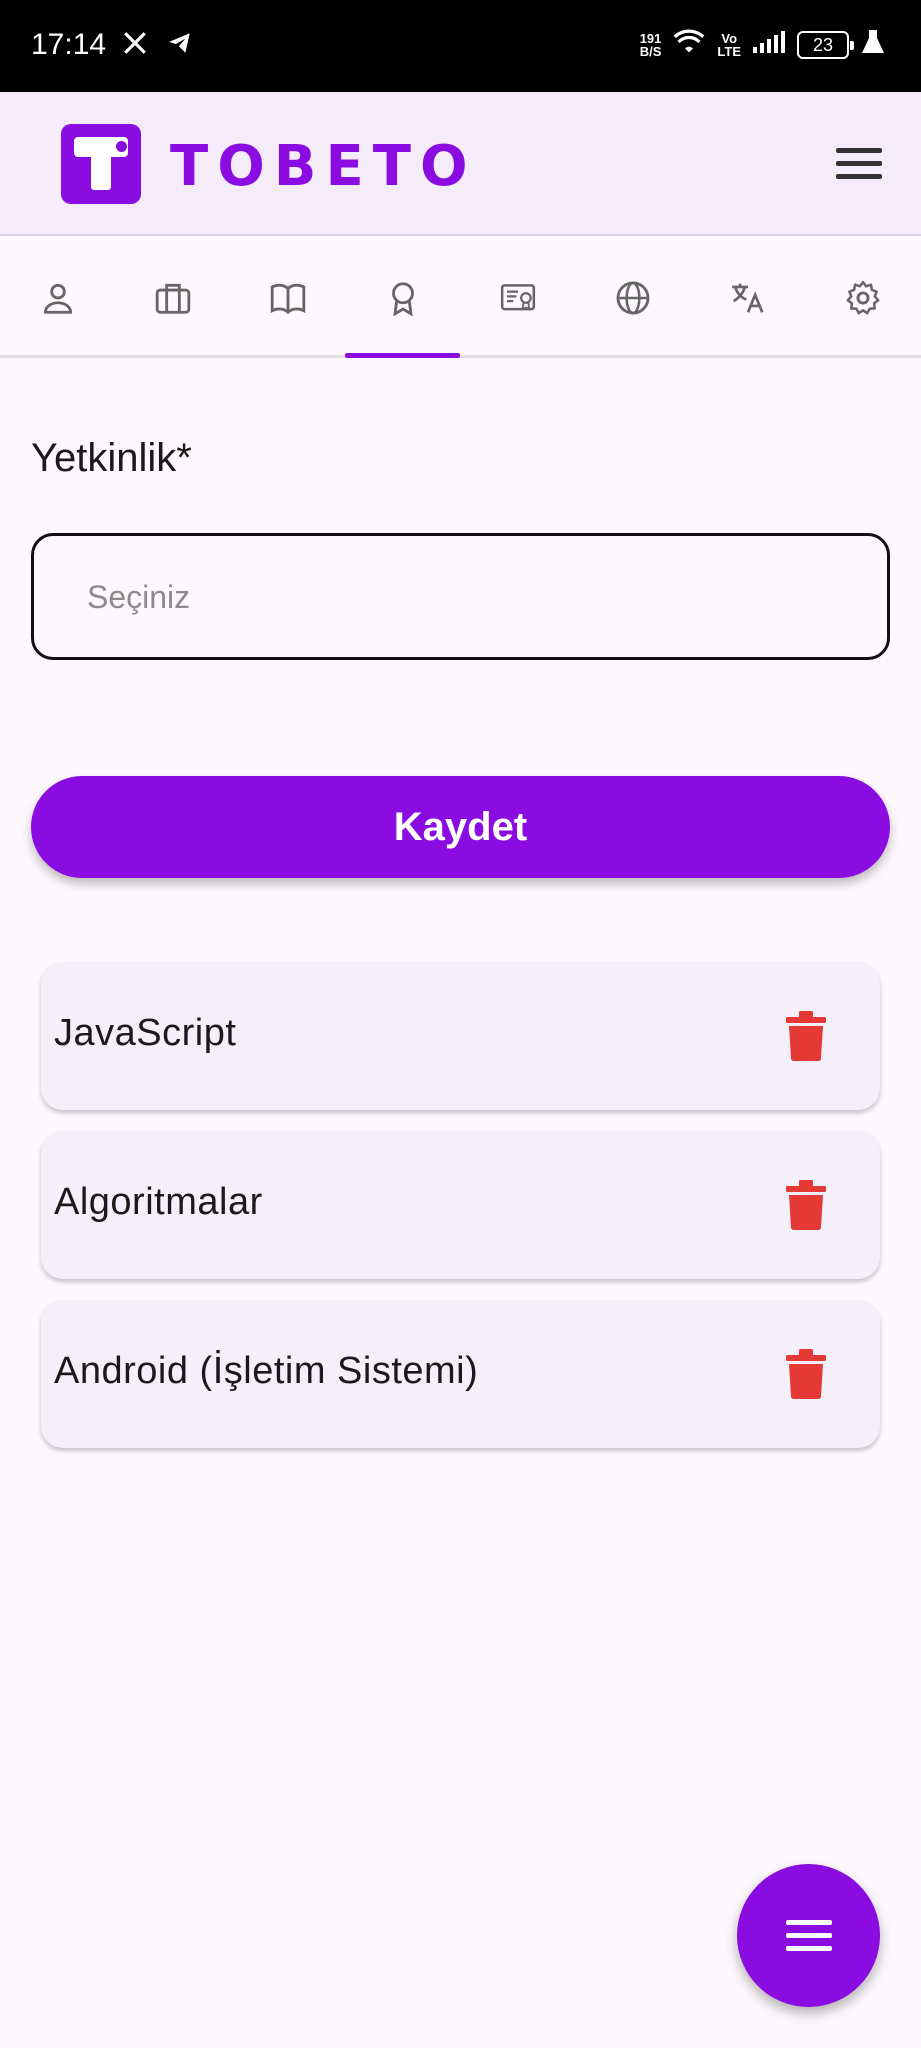 The height and width of the screenshot is (2048, 921). I want to click on tab-languages, so click(747, 298).